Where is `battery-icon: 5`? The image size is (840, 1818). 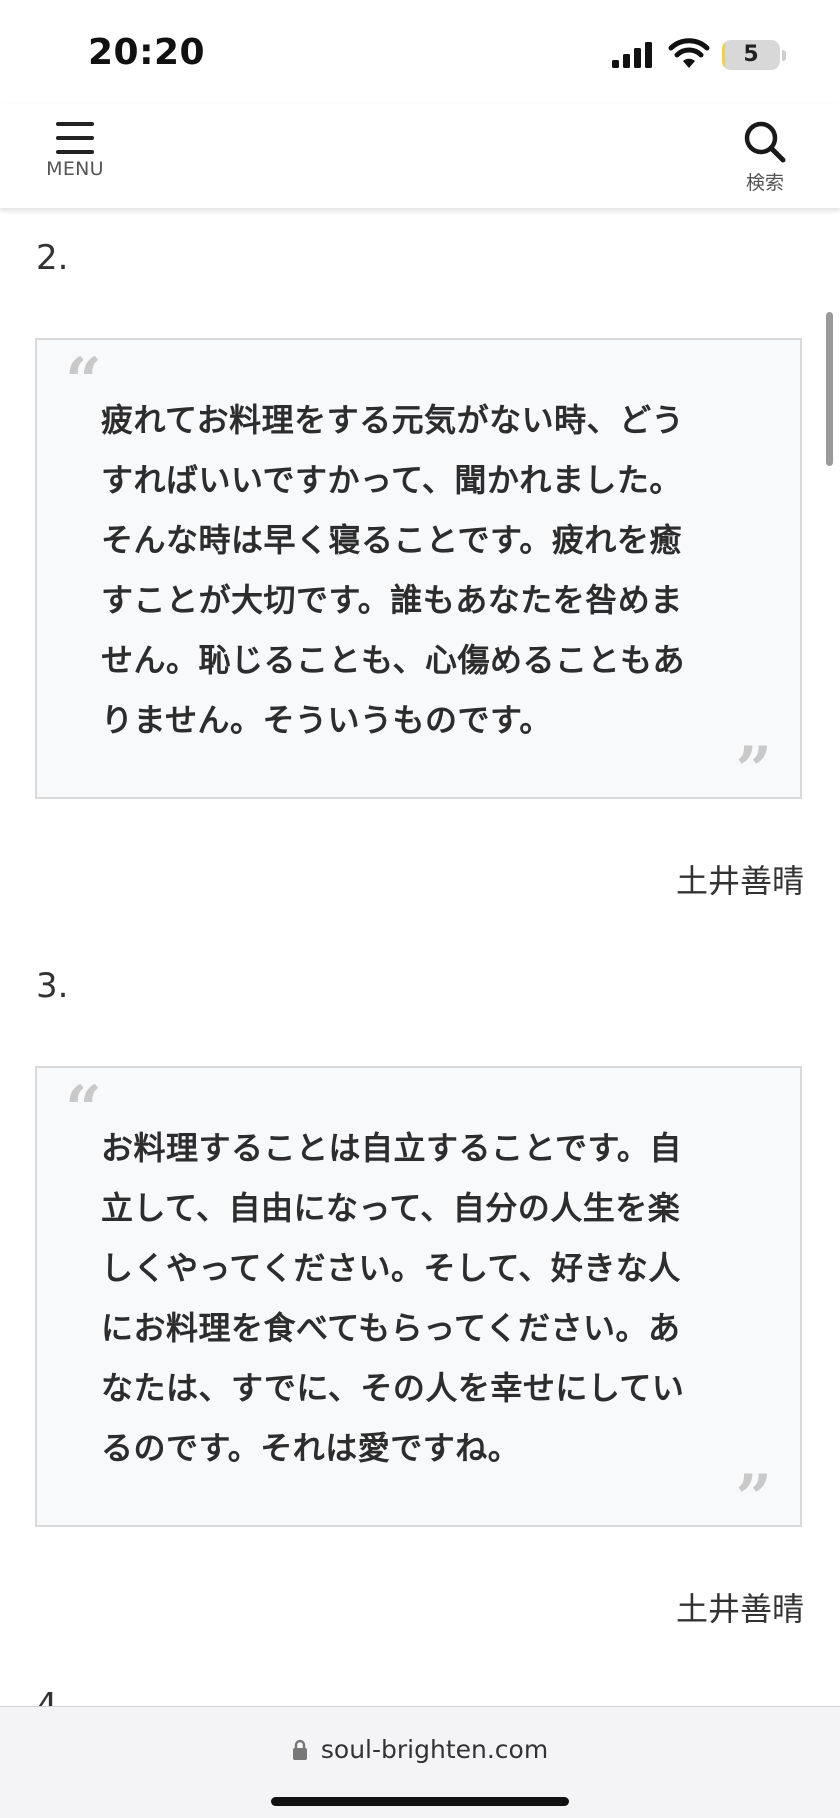 battery-icon: 5 is located at coordinates (751, 55).